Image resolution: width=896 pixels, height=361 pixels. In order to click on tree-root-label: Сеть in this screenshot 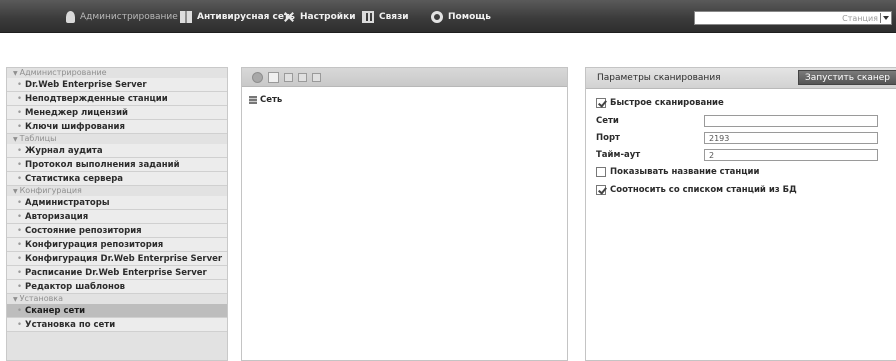, I will do `click(271, 100)`.